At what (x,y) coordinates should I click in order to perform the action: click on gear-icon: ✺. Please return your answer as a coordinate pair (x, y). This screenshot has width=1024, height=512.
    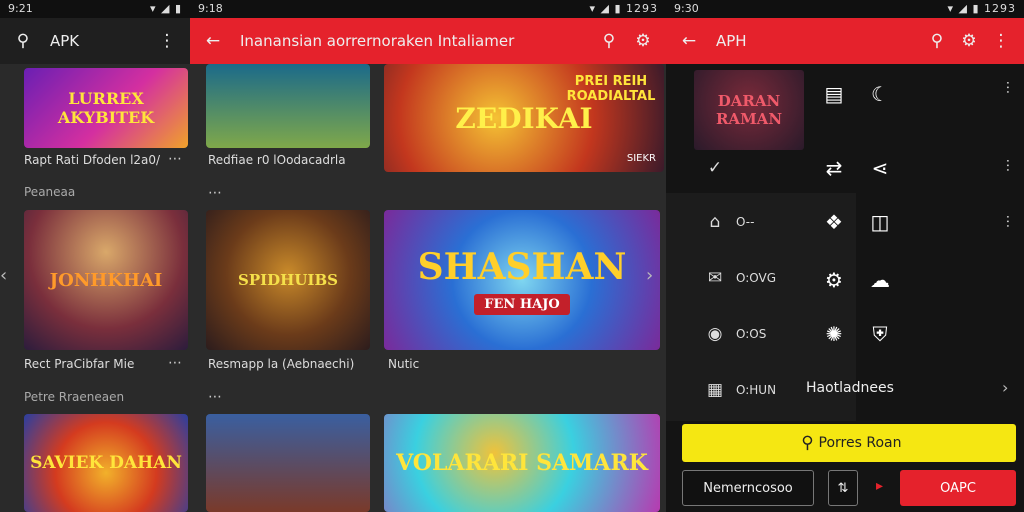
    Looking at the image, I should click on (834, 334).